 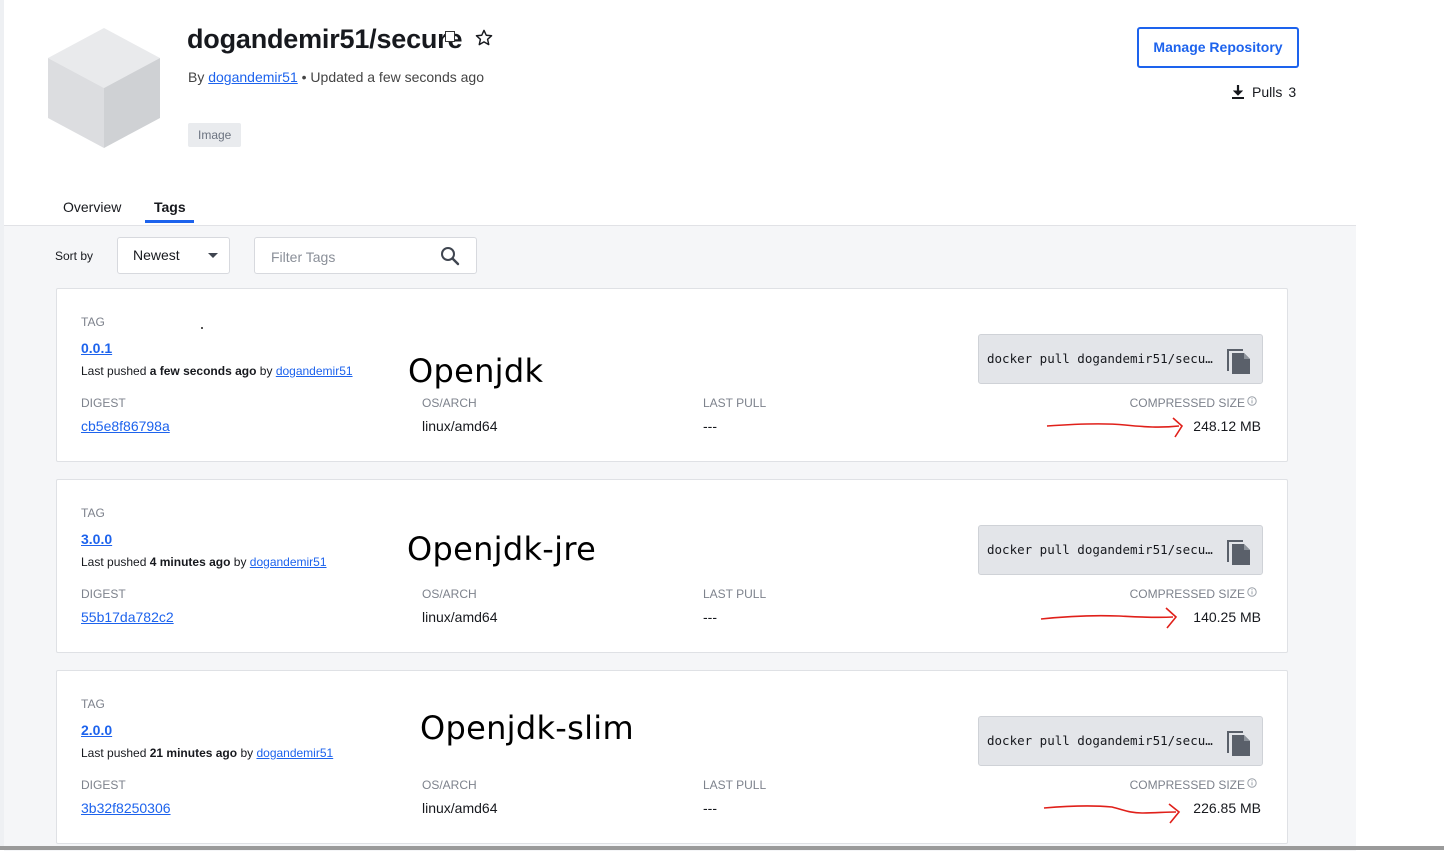 I want to click on compressed-size-value: 226.85 MB, so click(x=1227, y=808).